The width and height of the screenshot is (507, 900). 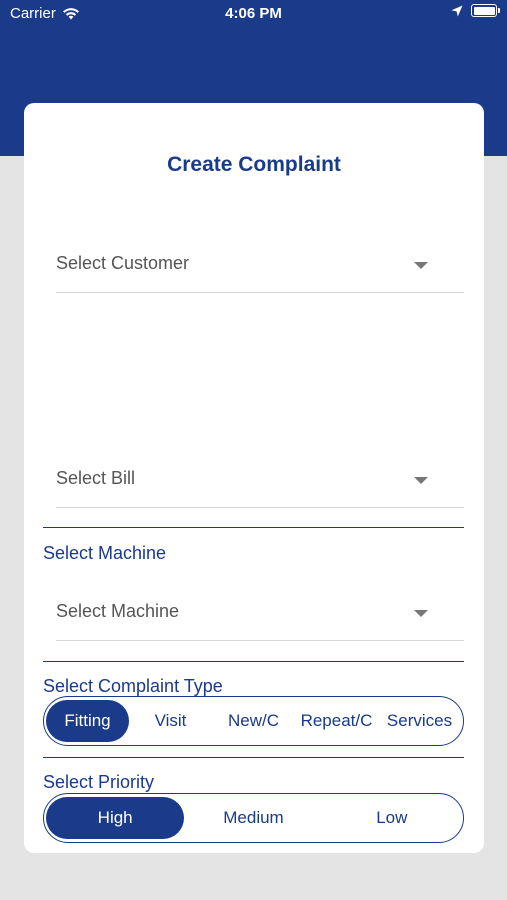 What do you see at coordinates (96, 478) in the screenshot?
I see `bill-select-placeholder: Select Bill` at bounding box center [96, 478].